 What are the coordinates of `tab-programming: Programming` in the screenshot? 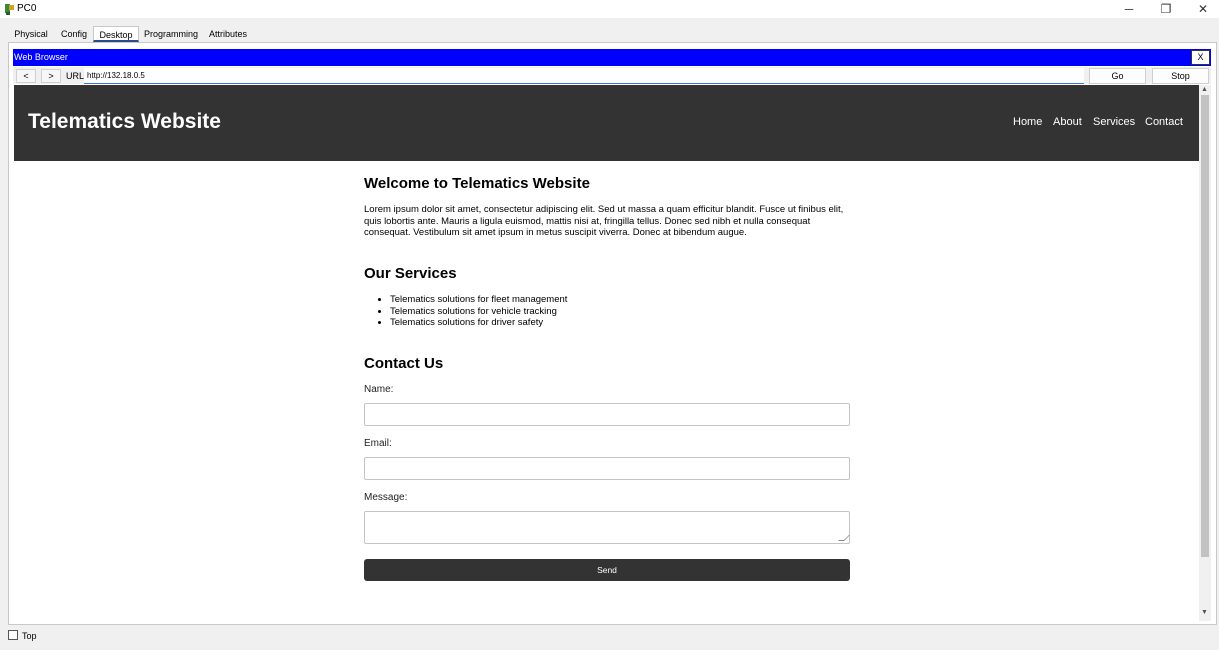 It's located at (171, 34).